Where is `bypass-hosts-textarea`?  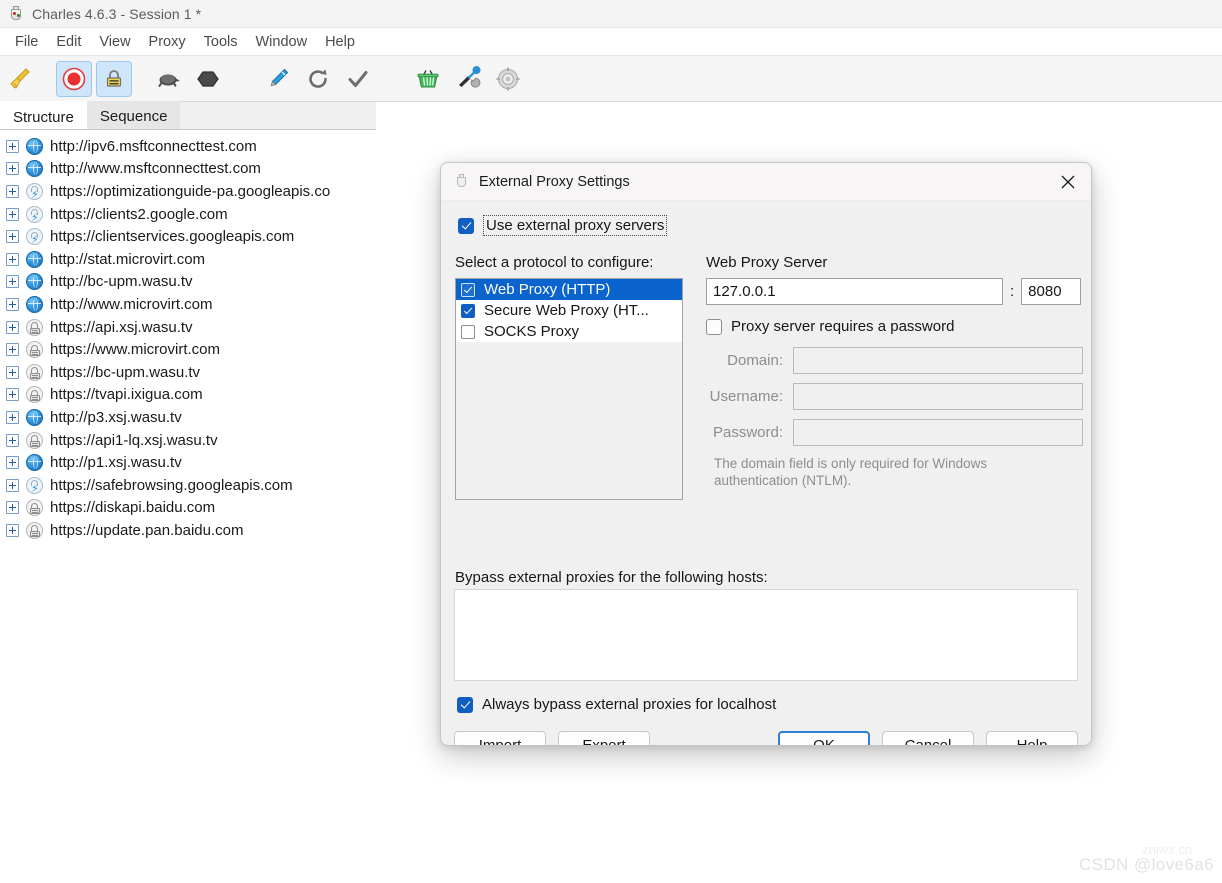 bypass-hosts-textarea is located at coordinates (766, 635).